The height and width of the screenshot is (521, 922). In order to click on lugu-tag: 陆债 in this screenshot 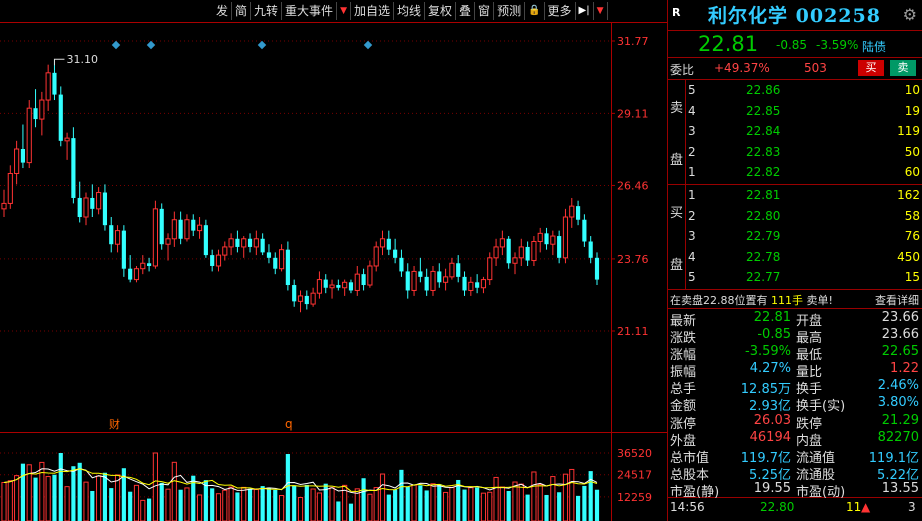, I will do `click(874, 46)`.